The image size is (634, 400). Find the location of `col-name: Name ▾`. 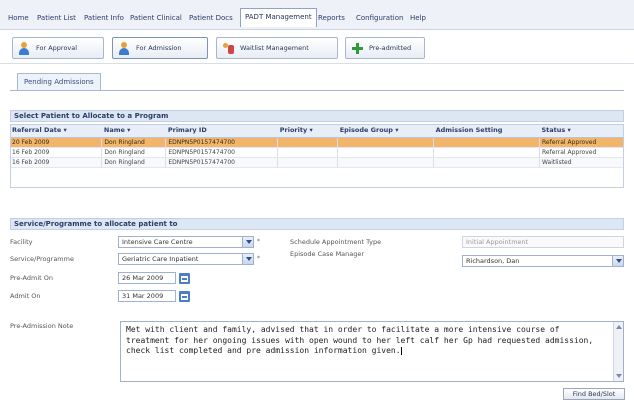

col-name: Name ▾ is located at coordinates (133, 131).